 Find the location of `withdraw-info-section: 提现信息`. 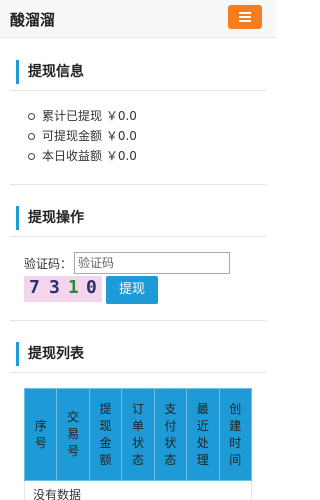

withdraw-info-section: 提现信息 is located at coordinates (138, 72).